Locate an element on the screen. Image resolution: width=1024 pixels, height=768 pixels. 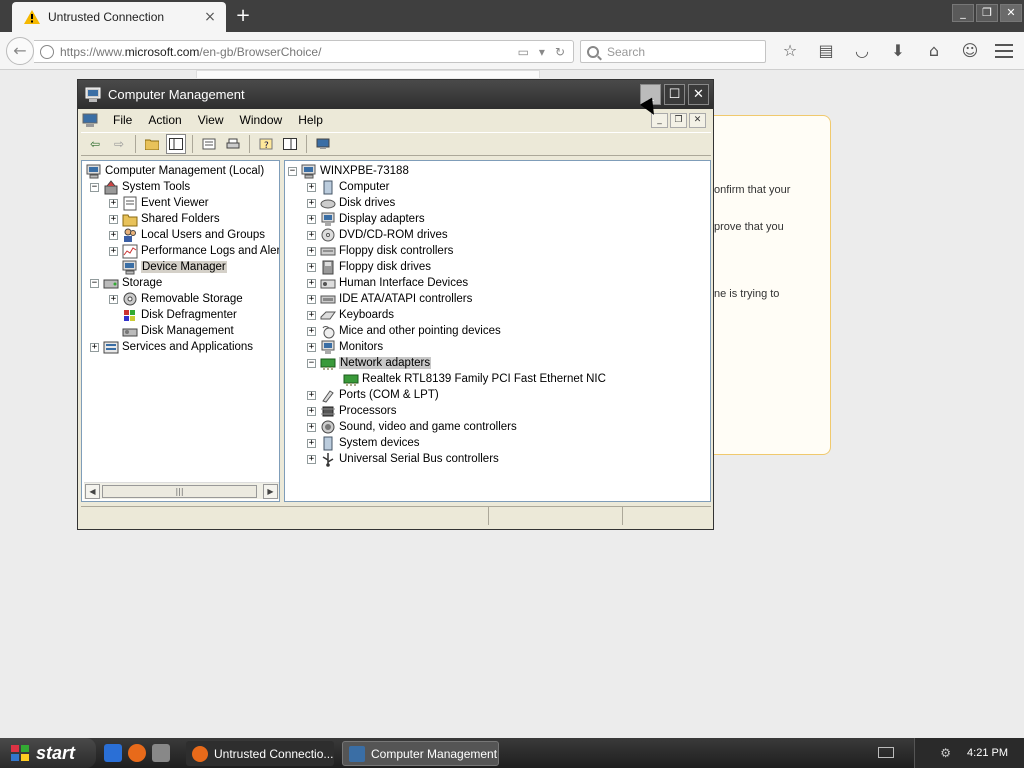
device-category: + Computer is located at coordinates (348, 187).